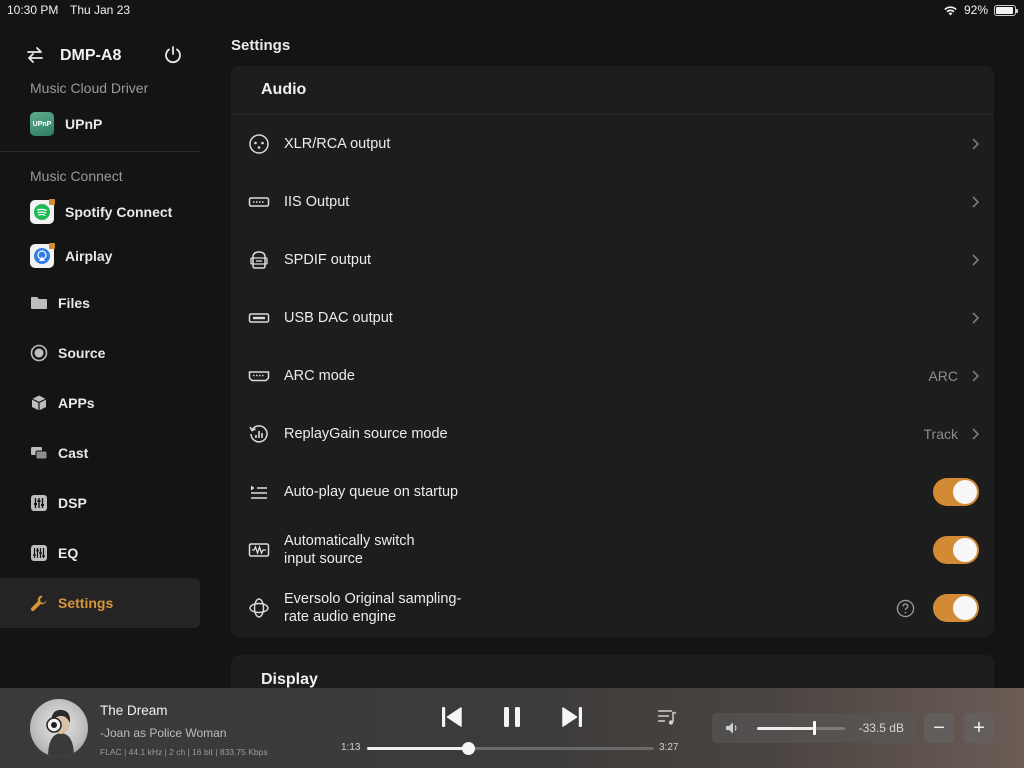 The image size is (1024, 768). I want to click on row-auto-switch-input: Automatically switch input source, so click(612, 550).